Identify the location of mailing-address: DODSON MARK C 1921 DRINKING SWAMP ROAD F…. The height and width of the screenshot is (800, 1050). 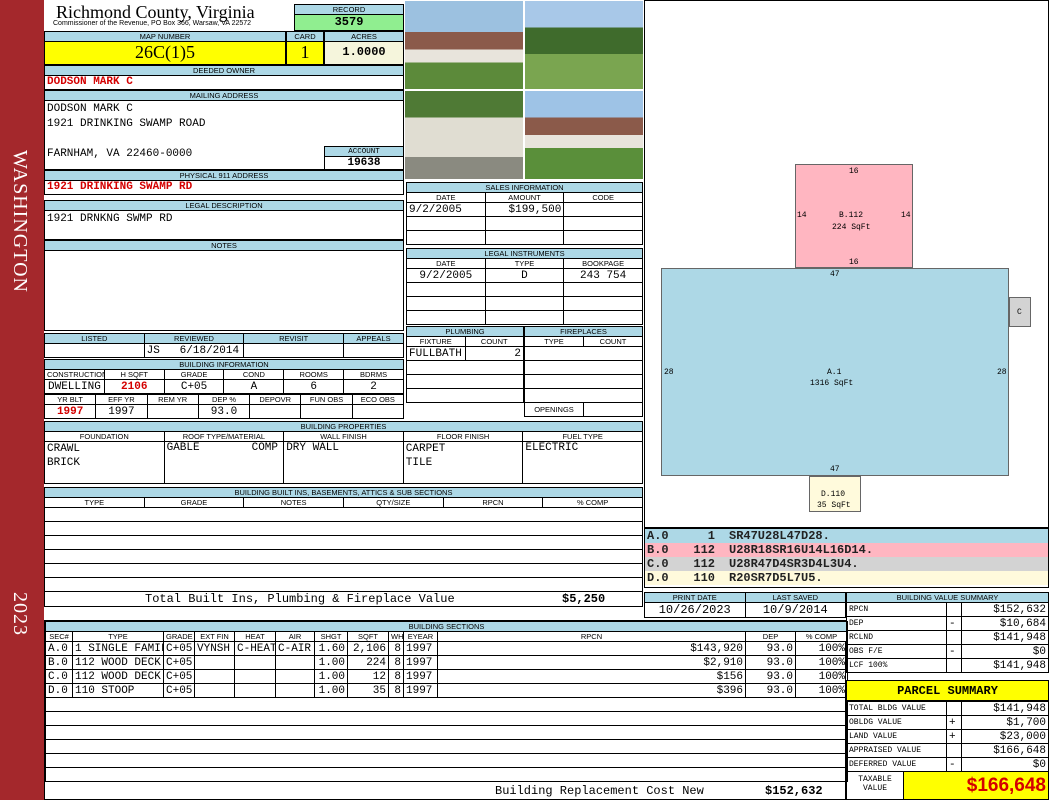
(224, 135).